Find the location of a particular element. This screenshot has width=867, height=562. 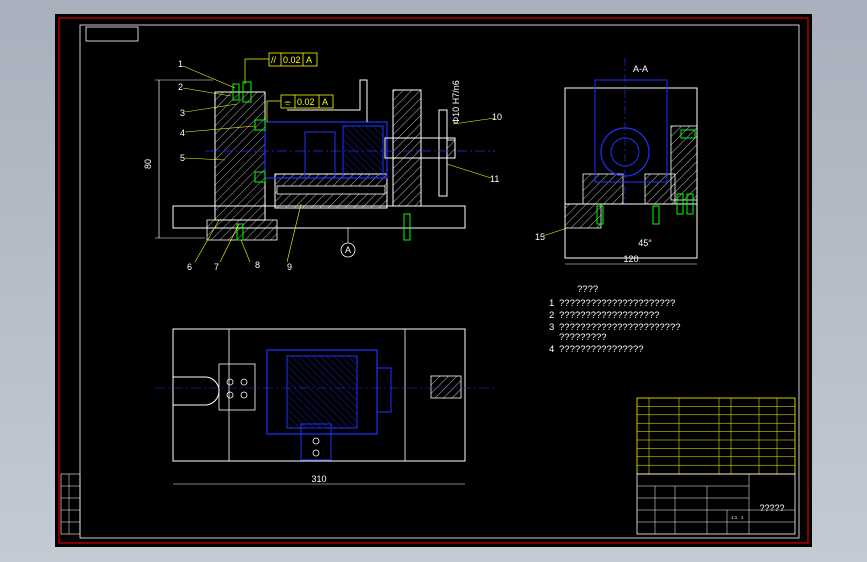

part-number-5: 5 is located at coordinates (182, 158).